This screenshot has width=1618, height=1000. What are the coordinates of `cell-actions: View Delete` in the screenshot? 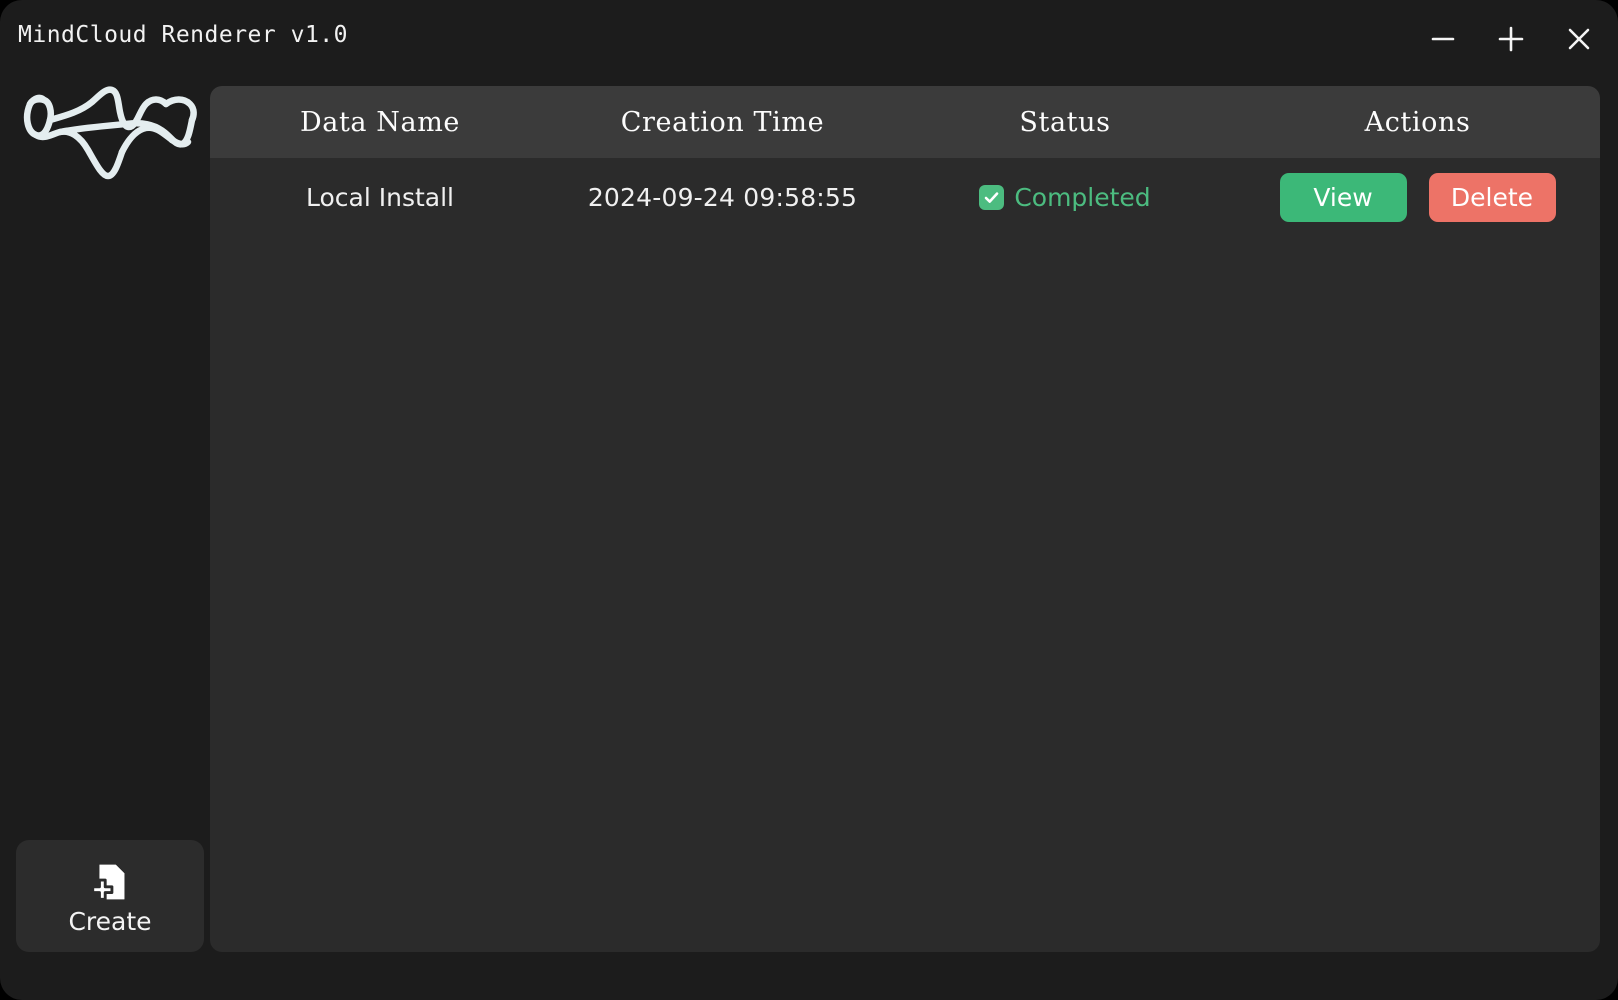 It's located at (1417, 197).